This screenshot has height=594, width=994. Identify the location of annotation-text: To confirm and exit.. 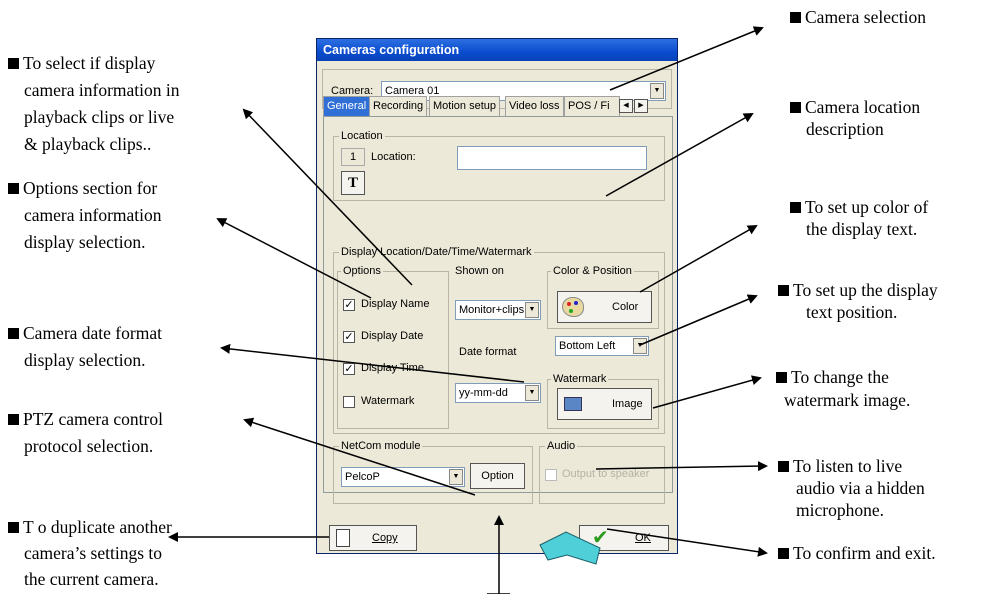
(864, 553).